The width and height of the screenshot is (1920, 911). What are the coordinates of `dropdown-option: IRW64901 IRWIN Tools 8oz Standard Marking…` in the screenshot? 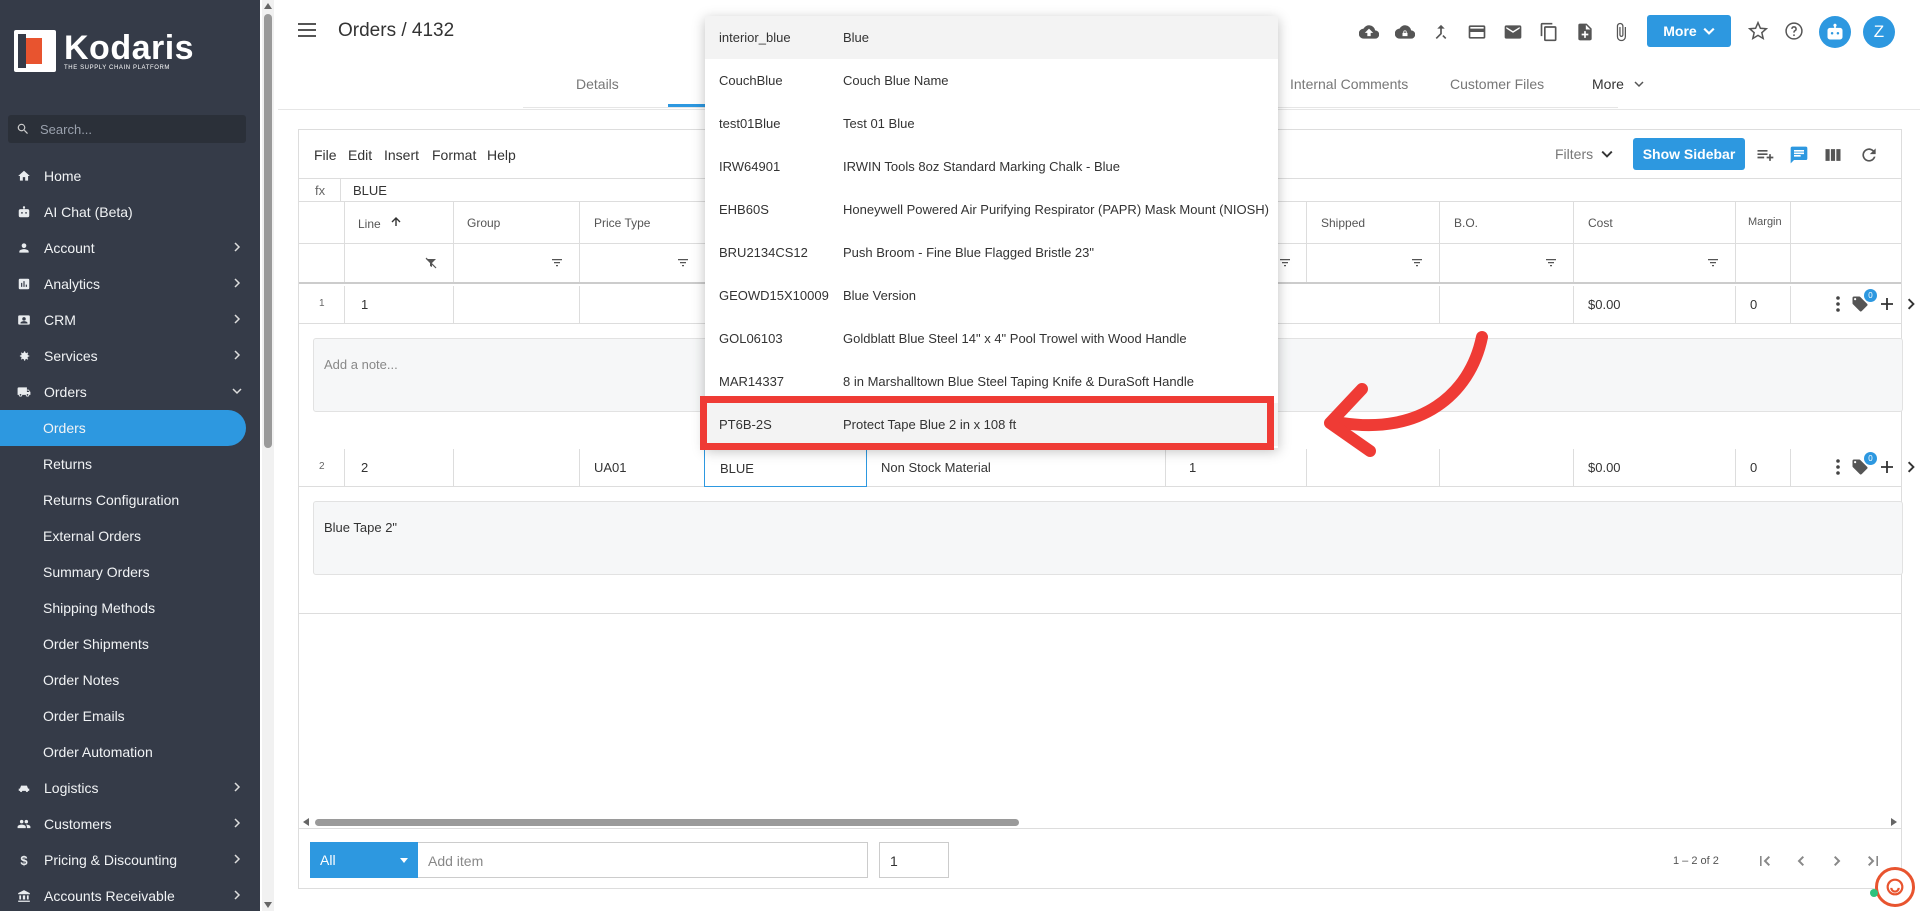 It's located at (991, 166).